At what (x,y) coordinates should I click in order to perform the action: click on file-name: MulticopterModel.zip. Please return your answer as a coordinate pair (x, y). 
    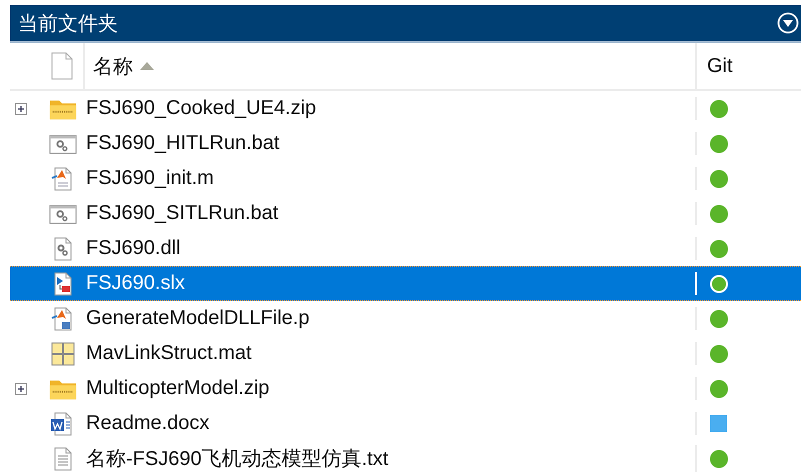
    Looking at the image, I should click on (387, 388).